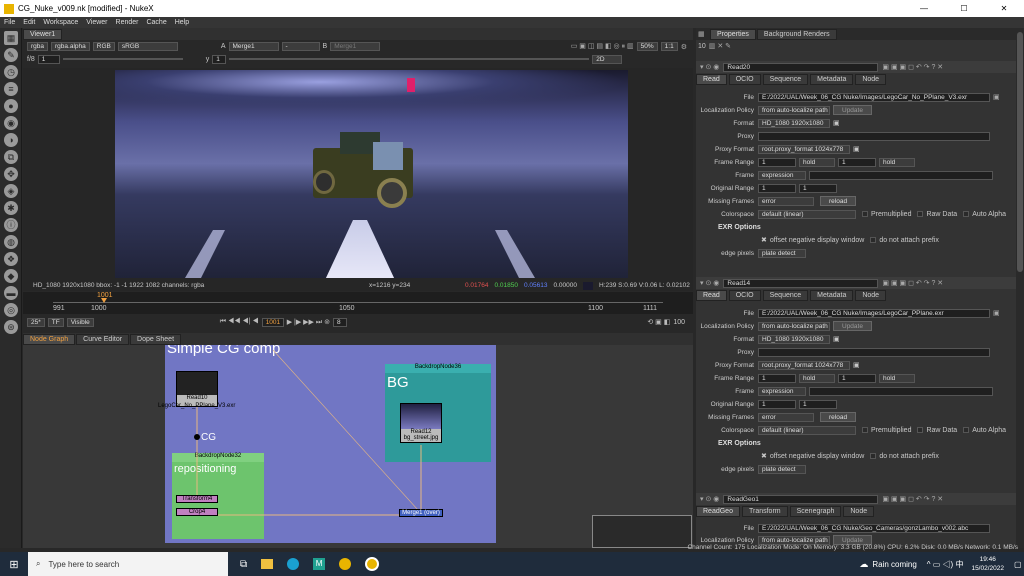  I want to click on read14-raw-checkbox, so click(920, 430).